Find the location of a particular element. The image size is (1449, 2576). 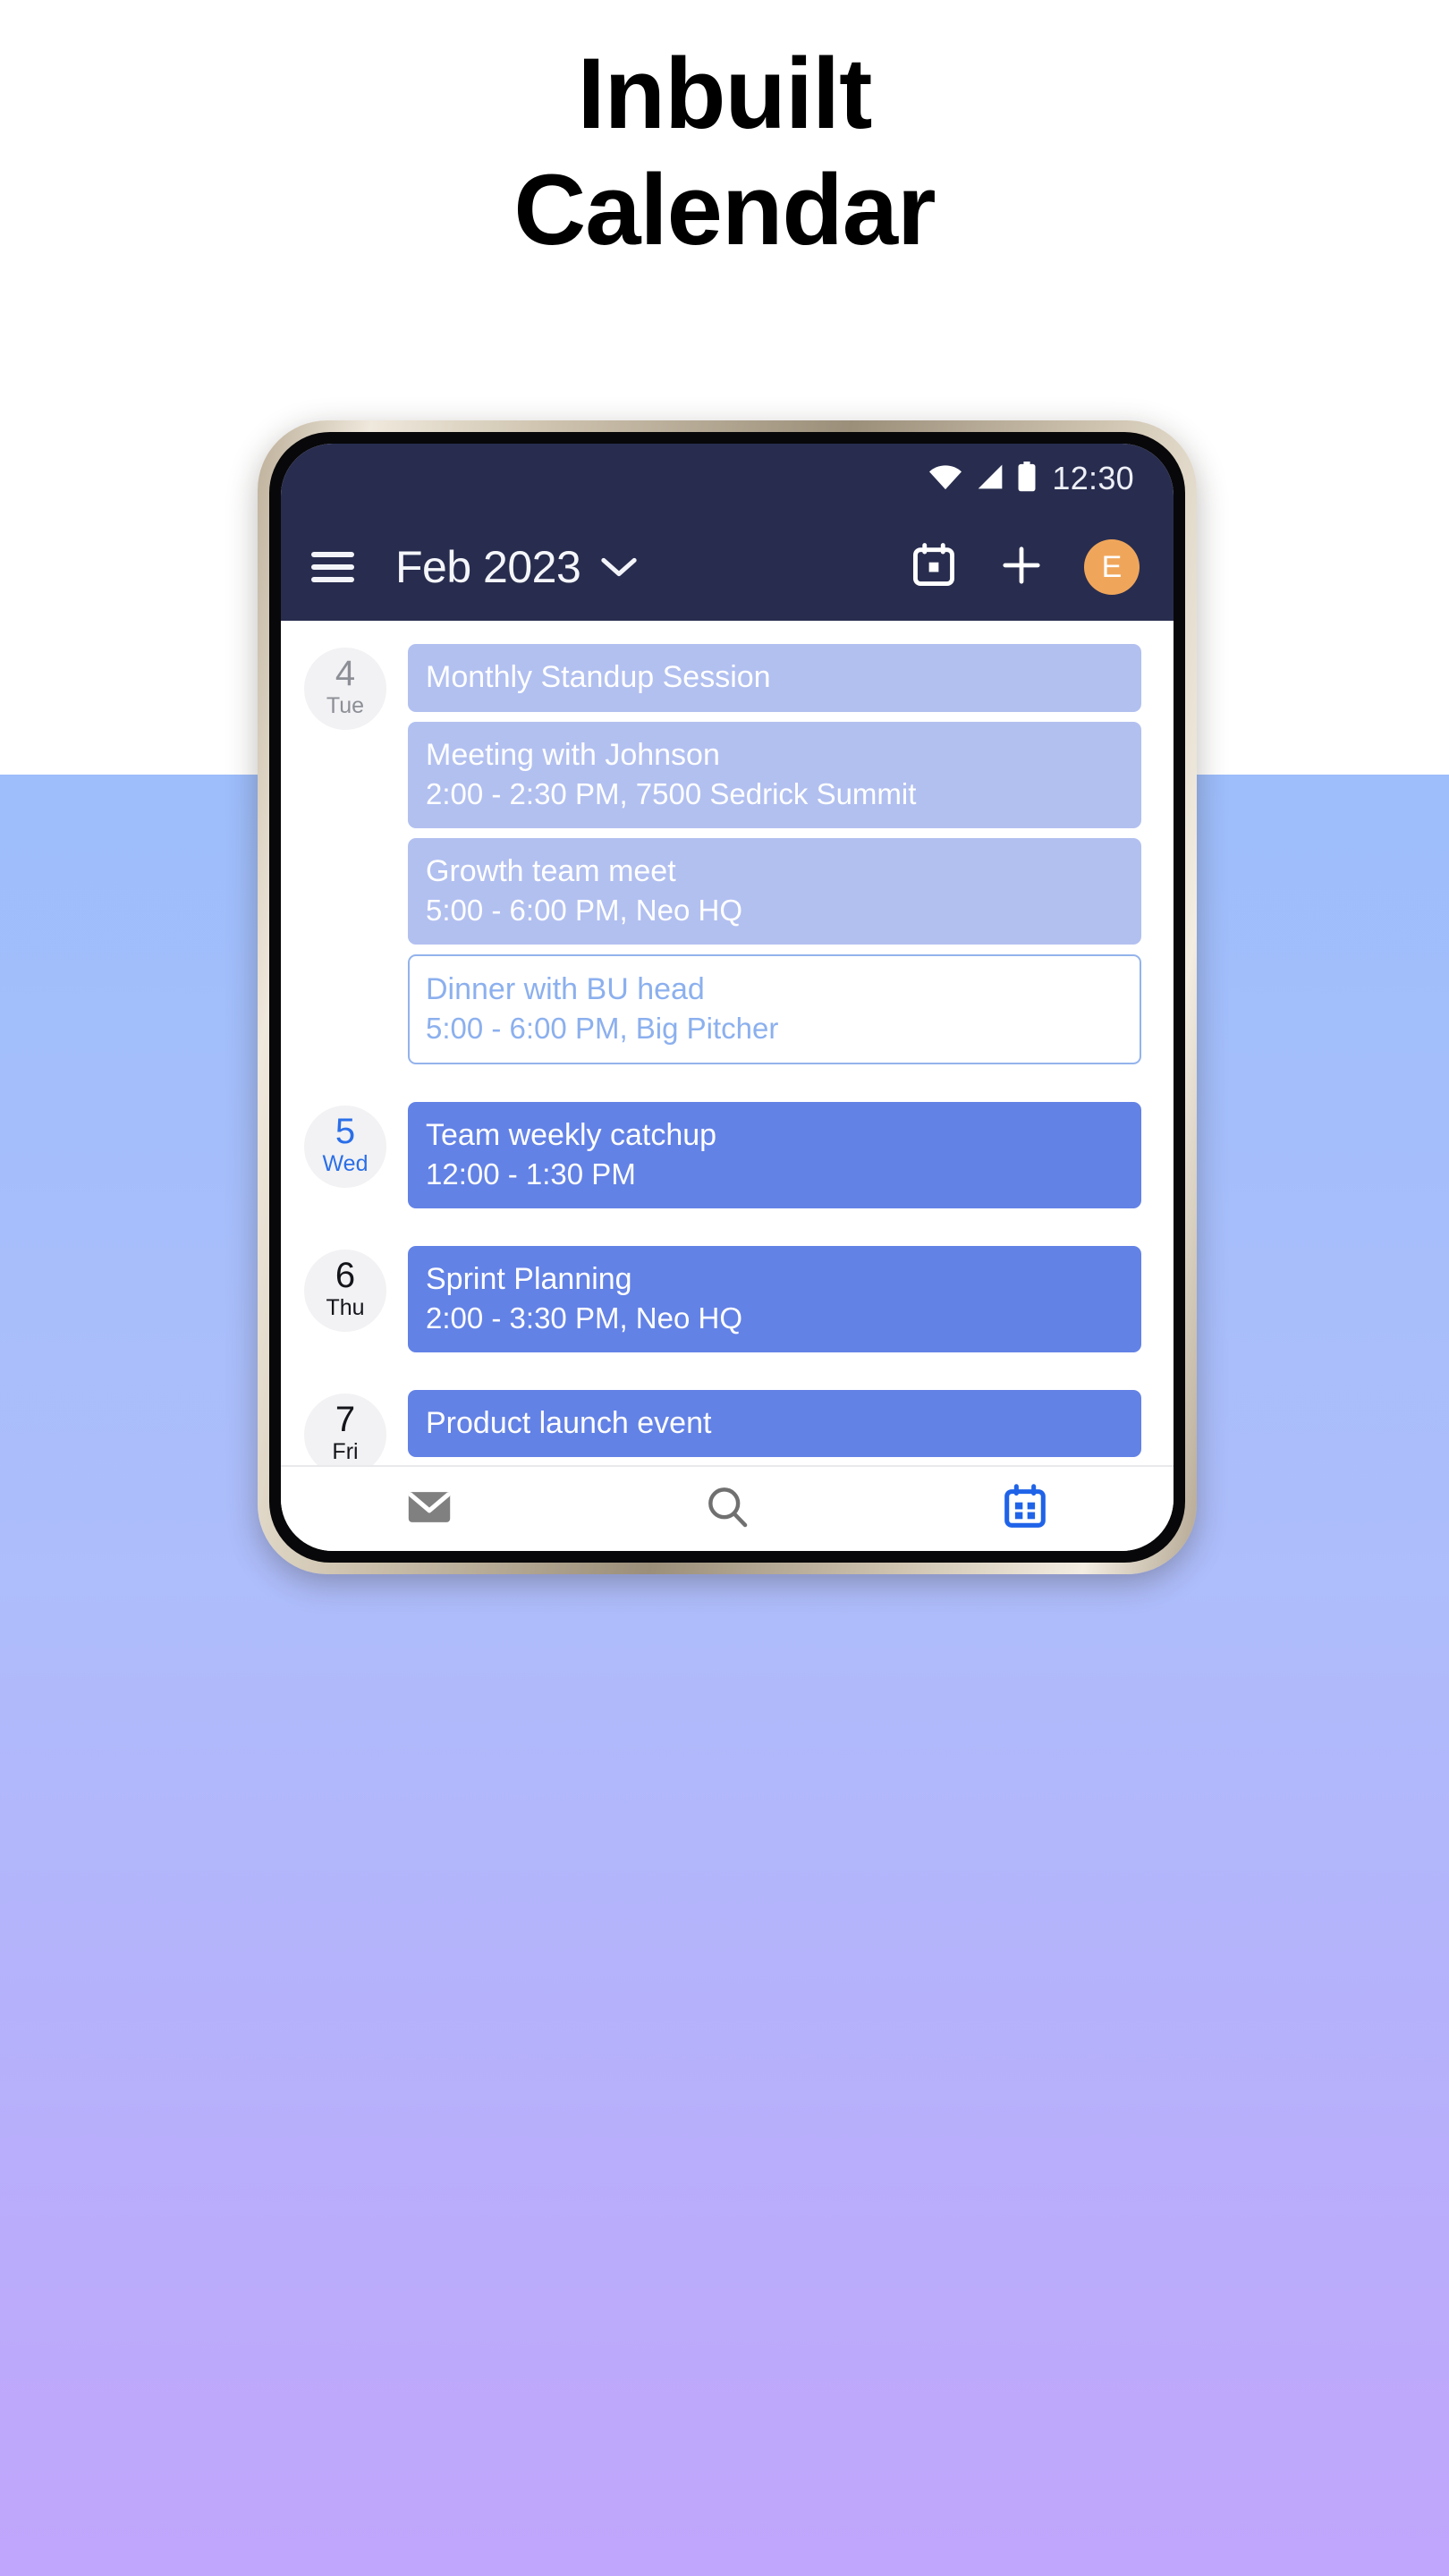

event-title: Product launch event is located at coordinates (569, 1422).